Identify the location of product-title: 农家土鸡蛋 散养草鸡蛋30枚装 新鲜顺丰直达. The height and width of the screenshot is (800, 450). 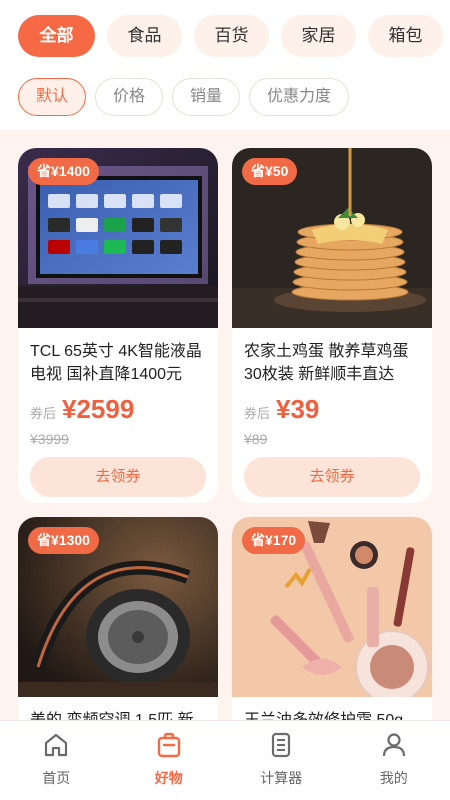
(332, 363).